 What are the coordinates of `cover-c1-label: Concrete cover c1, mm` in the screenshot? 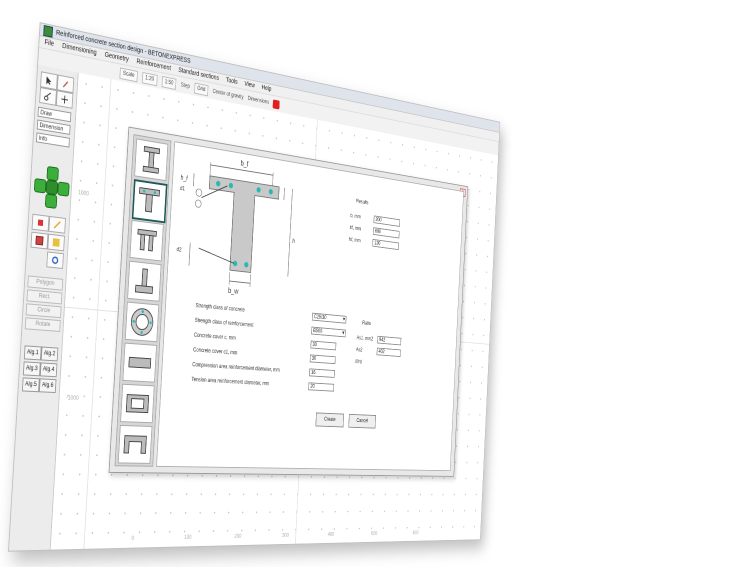 It's located at (215, 352).